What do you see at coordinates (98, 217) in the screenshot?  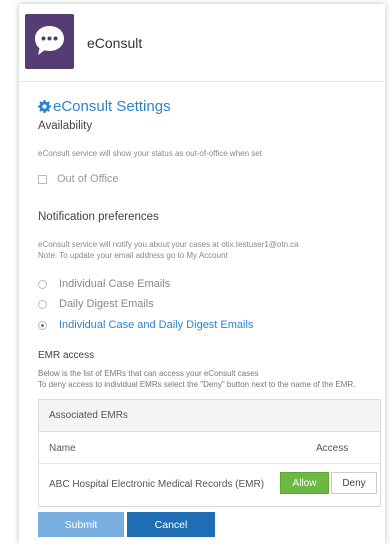 I see `notification-heading: Notification preferences` at bounding box center [98, 217].